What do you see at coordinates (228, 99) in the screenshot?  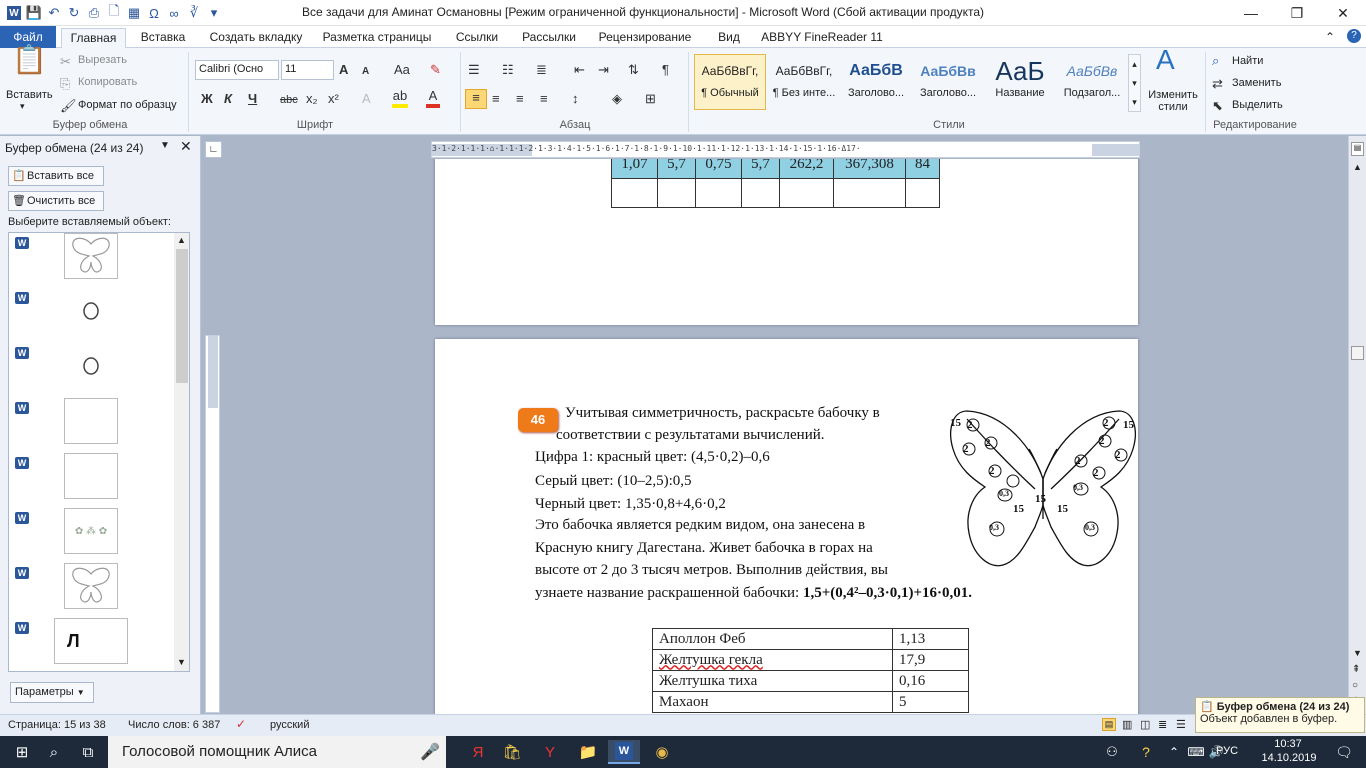 I see `italic-button: К` at bounding box center [228, 99].